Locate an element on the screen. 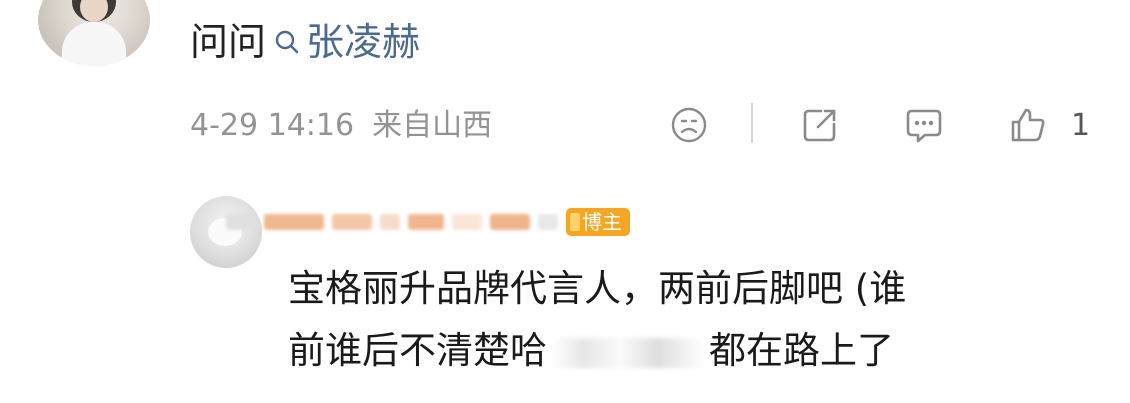  badge-label: 博主 is located at coordinates (602, 222).